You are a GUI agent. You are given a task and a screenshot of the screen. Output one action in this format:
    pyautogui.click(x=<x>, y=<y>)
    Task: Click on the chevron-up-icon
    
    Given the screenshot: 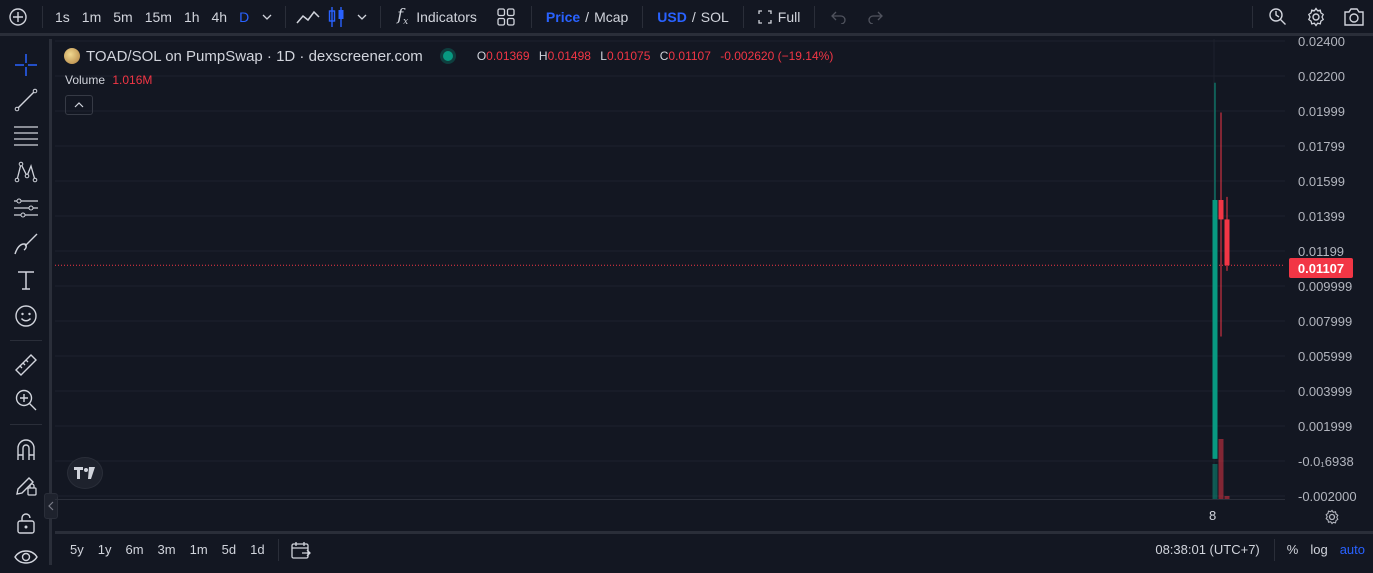 What is the action you would take?
    pyautogui.click(x=79, y=105)
    